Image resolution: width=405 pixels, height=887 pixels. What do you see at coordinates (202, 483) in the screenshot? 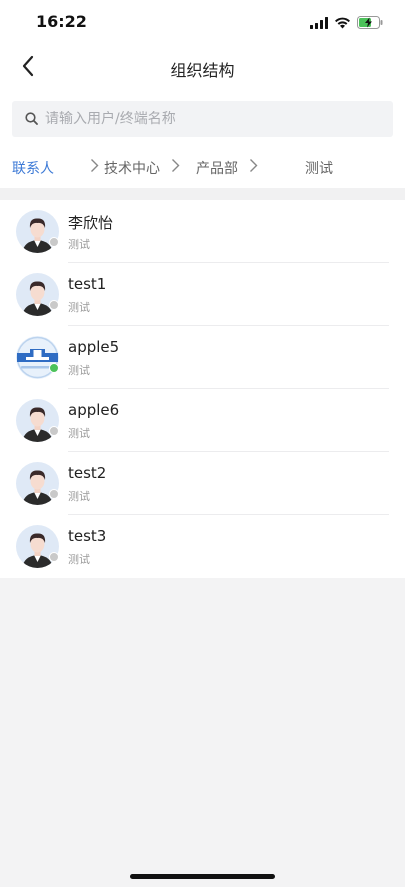
I see `list-item: test2 测试` at bounding box center [202, 483].